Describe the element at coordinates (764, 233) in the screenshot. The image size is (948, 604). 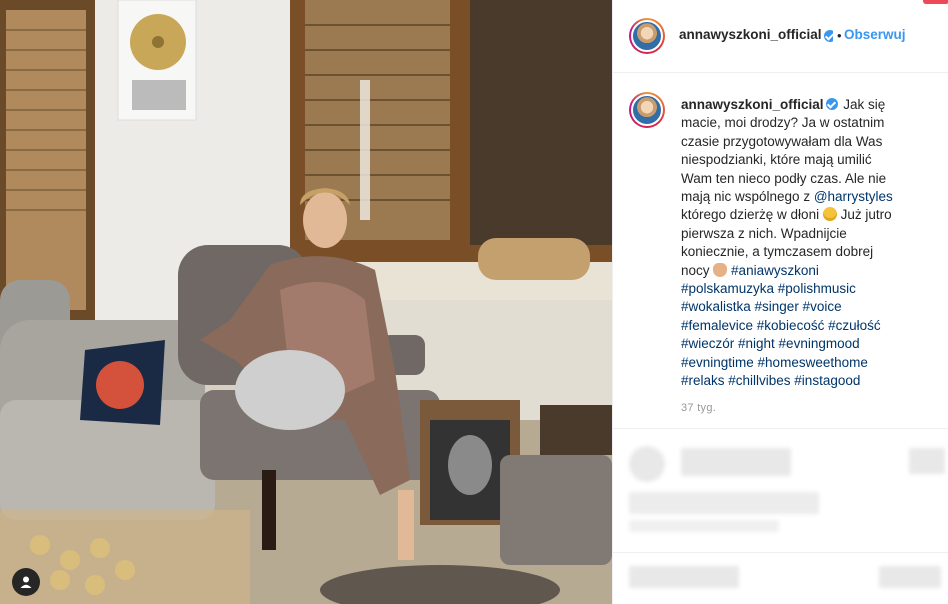
I see `caption-line: pierwsza z nich. Wpadnijcie` at that location.